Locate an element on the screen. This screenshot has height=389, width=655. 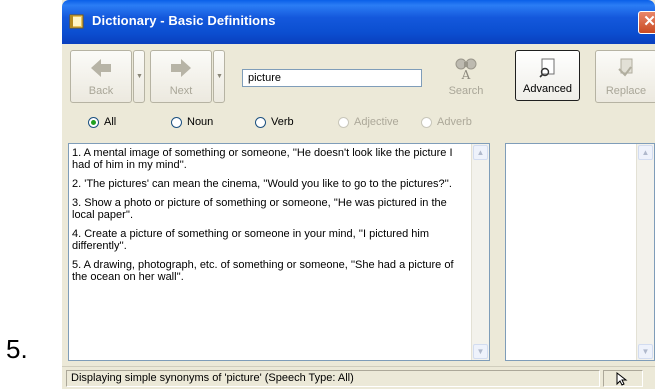
next-history-dropdown: ▼ is located at coordinates (219, 76).